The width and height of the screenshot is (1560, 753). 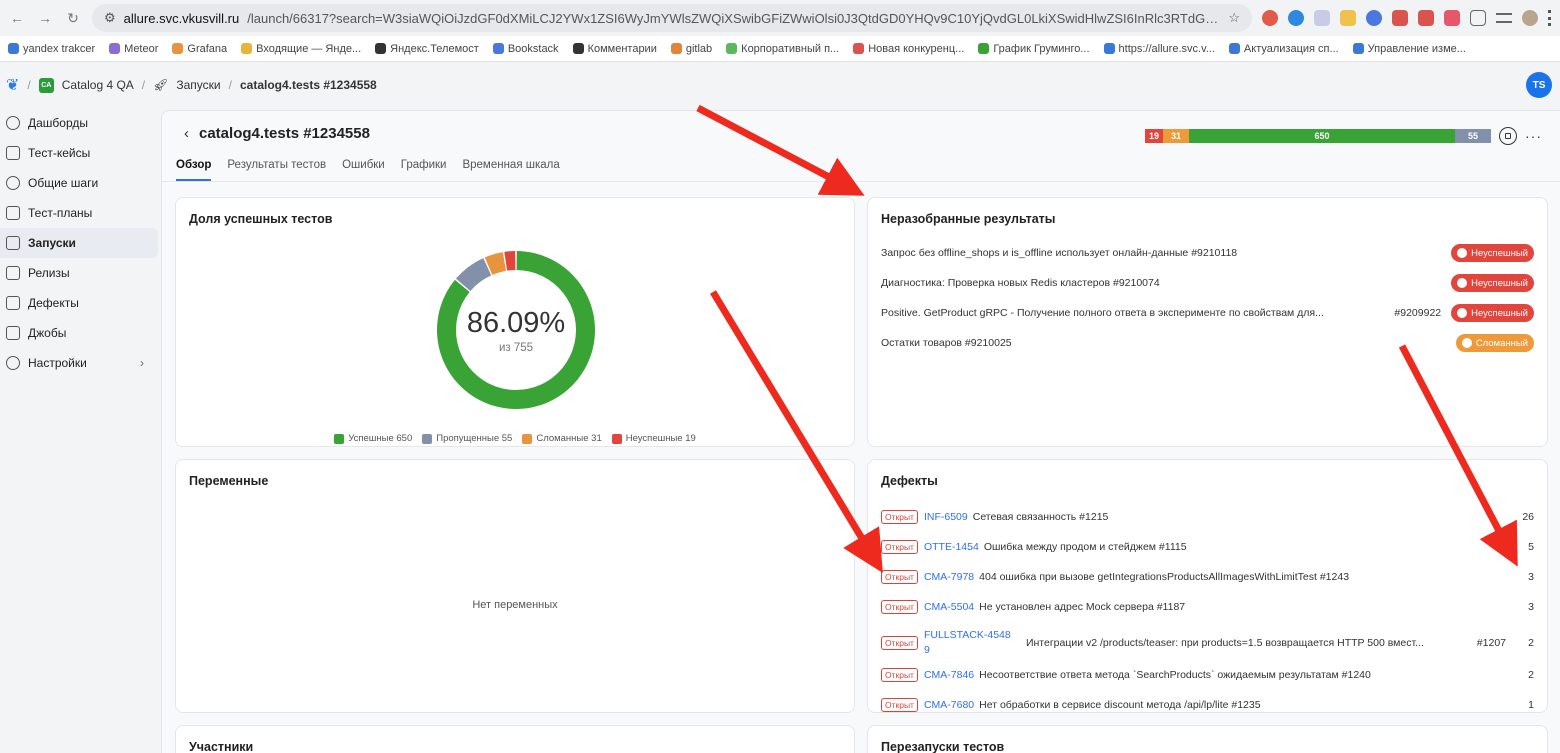 What do you see at coordinates (1168, 343) in the screenshot?
I see `result-title: Остатки товаров #9210025` at bounding box center [1168, 343].